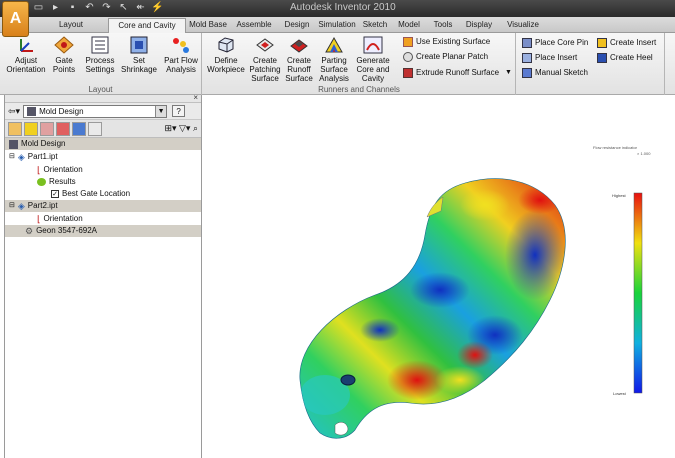 The height and width of the screenshot is (458, 675). What do you see at coordinates (72, 8) in the screenshot?
I see `save-icon: ▪` at bounding box center [72, 8].